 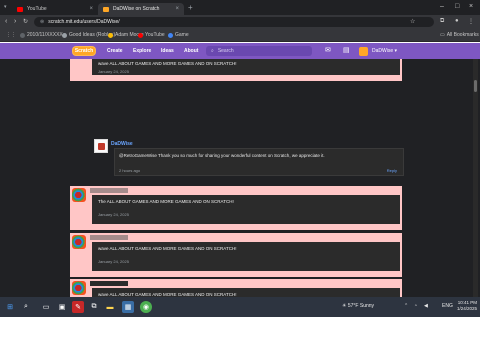 What do you see at coordinates (191, 51) in the screenshot?
I see `nav-about: About` at bounding box center [191, 51].